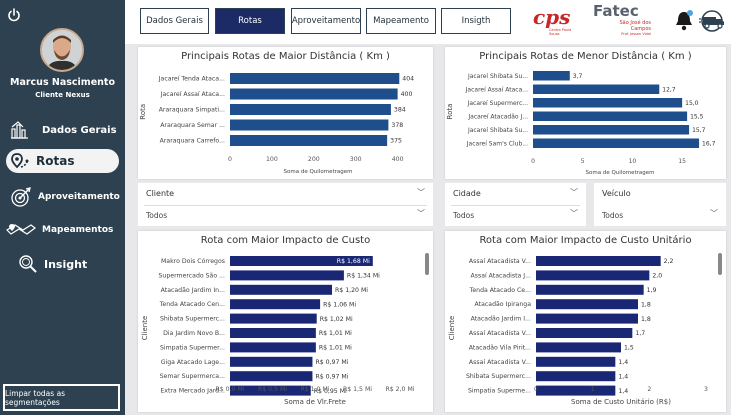 Image resolution: width=731 pixels, height=415 pixels. Describe the element at coordinates (706, 389) in the screenshot. I see `x-tick-label: 3` at that location.